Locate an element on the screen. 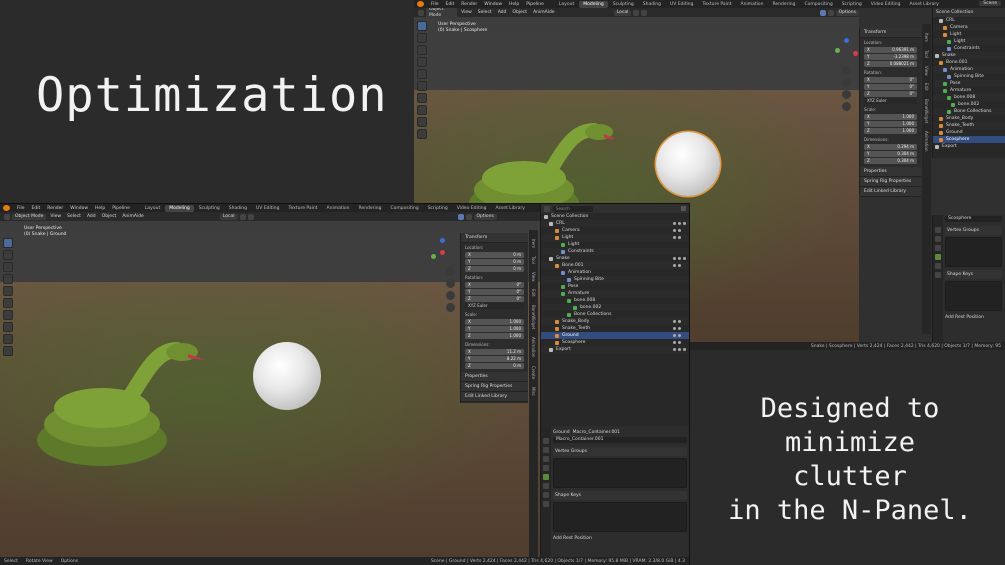 The height and width of the screenshot is (565, 1005). outliner-row: Export is located at coordinates (615, 349).